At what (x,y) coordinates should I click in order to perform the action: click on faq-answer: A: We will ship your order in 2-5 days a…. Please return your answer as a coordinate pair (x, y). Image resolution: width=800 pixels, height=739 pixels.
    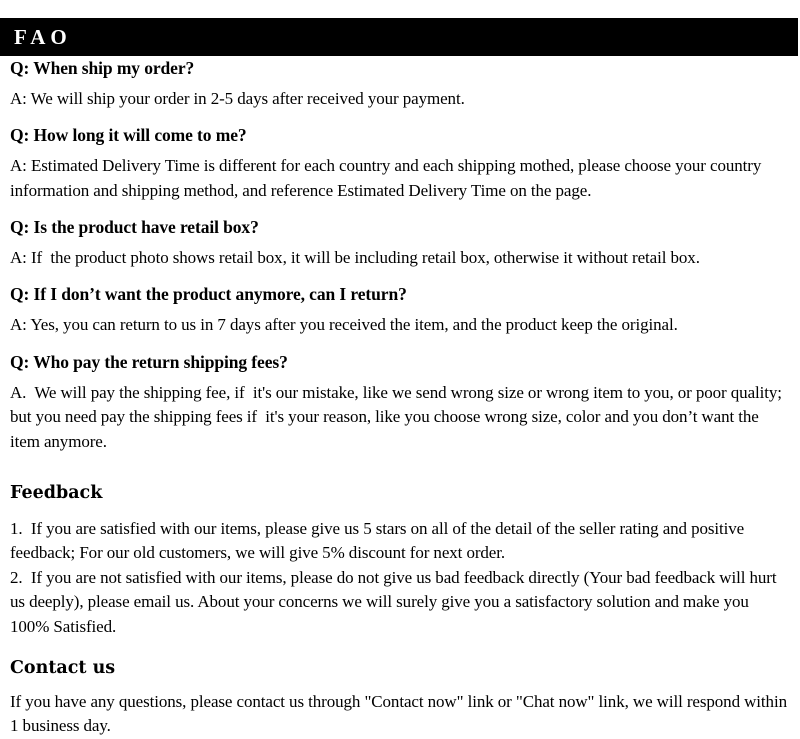
    Looking at the image, I should click on (237, 98).